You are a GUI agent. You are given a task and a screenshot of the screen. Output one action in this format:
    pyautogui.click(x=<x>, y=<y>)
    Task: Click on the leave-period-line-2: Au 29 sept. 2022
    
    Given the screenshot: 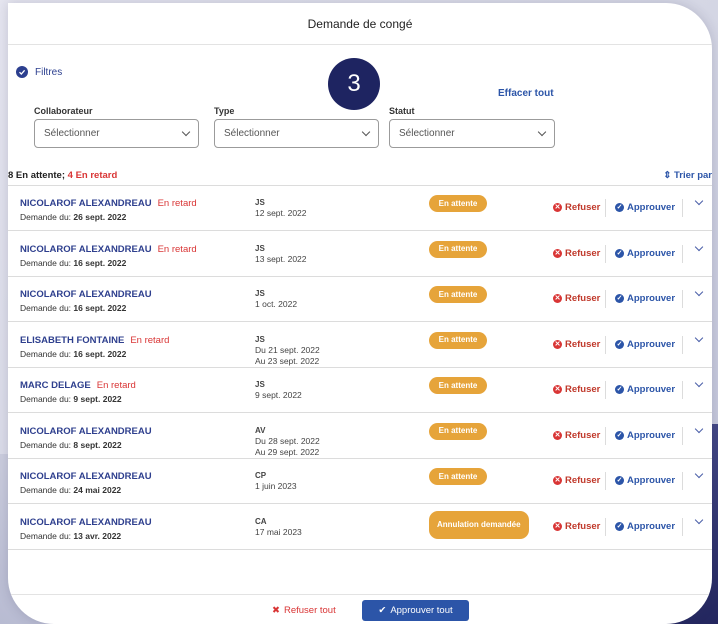 What is the action you would take?
    pyautogui.click(x=287, y=451)
    